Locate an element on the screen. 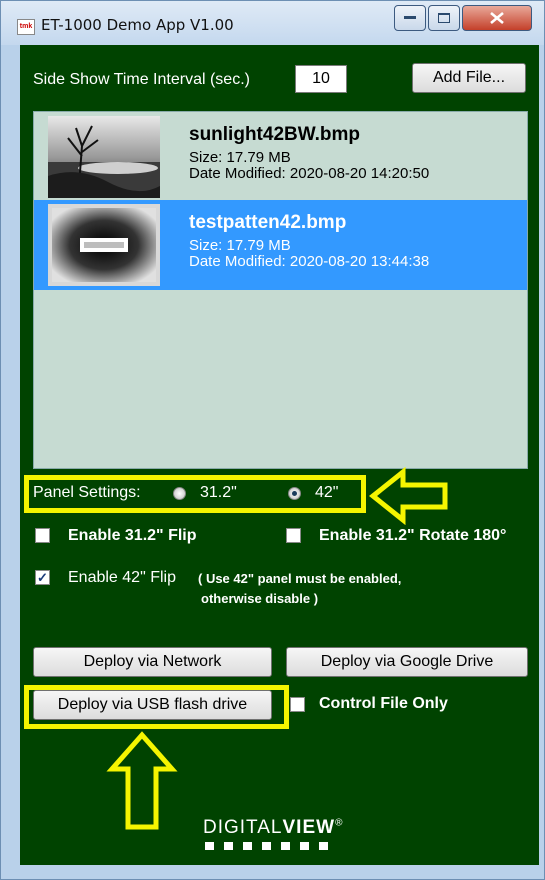  close-button is located at coordinates (497, 18).